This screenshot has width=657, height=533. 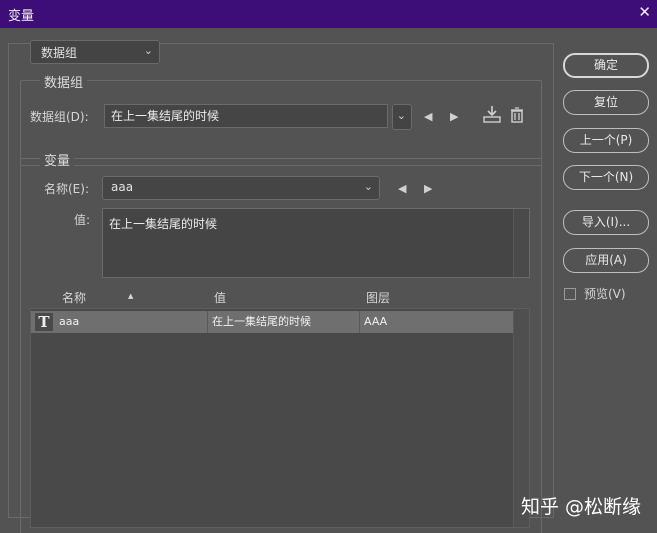 What do you see at coordinates (246, 116) in the screenshot?
I see `data-group-field: 在上一集结尾的时候` at bounding box center [246, 116].